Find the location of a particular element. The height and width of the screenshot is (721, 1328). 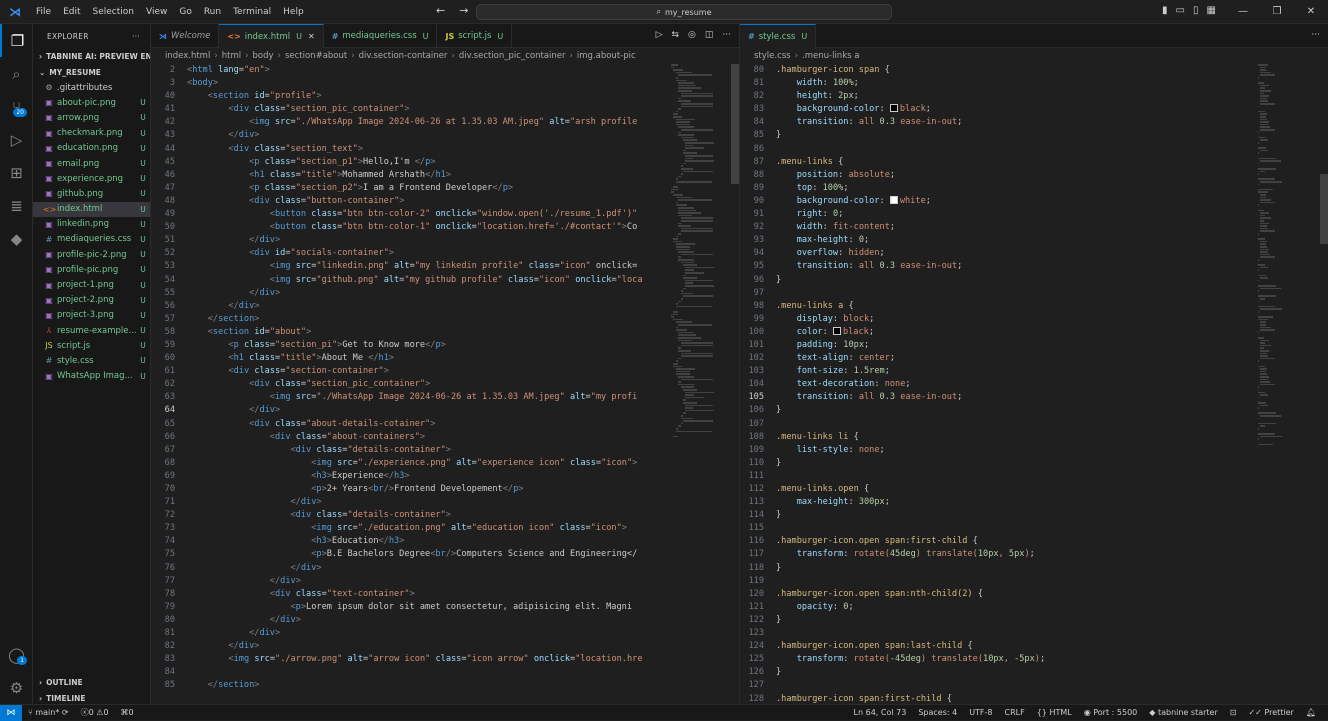

source-control-icon: ⑂20 is located at coordinates (16, 106).